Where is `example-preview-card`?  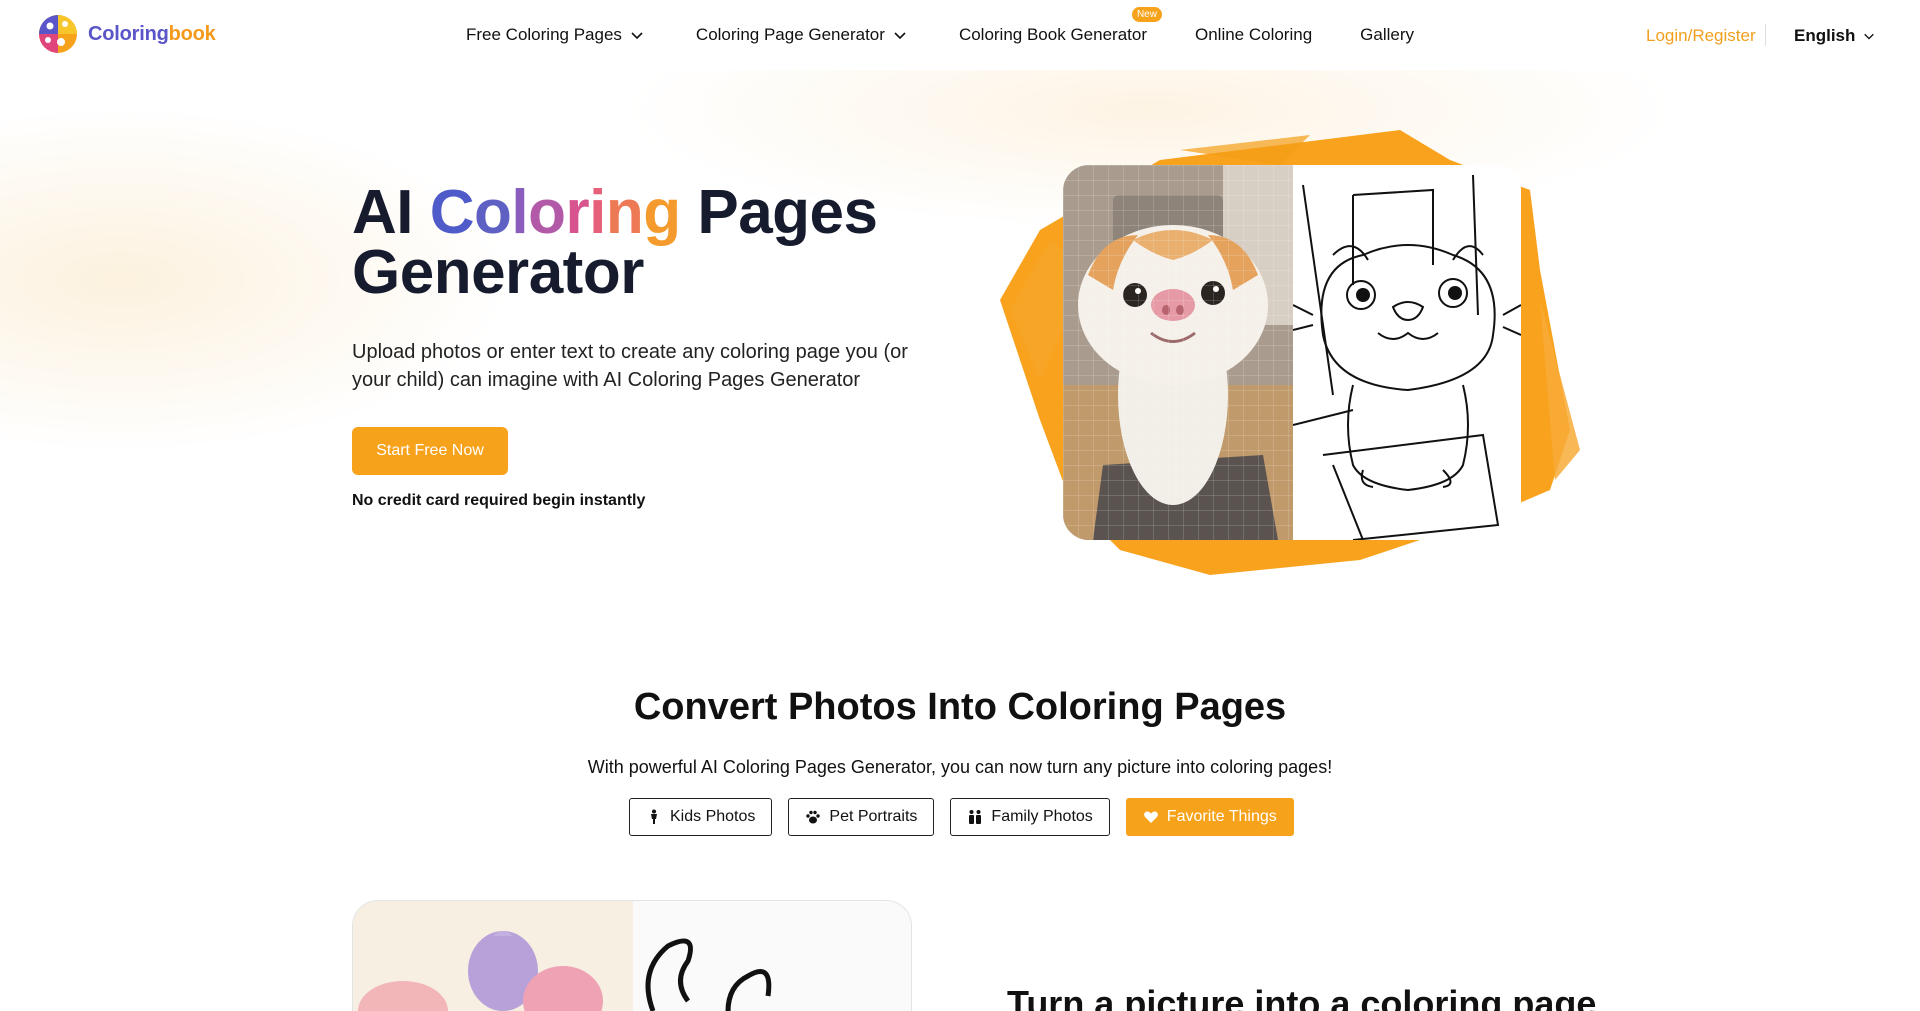
example-preview-card is located at coordinates (632, 955).